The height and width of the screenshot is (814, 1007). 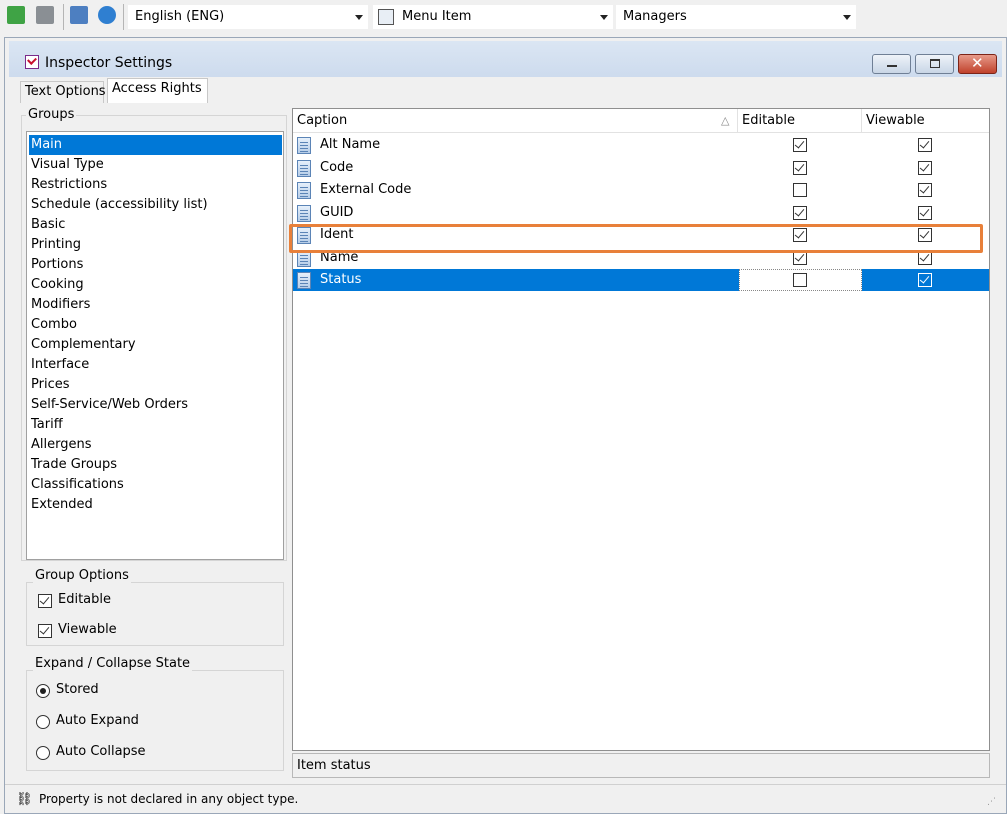 What do you see at coordinates (337, 212) in the screenshot?
I see `row-caption: GUID` at bounding box center [337, 212].